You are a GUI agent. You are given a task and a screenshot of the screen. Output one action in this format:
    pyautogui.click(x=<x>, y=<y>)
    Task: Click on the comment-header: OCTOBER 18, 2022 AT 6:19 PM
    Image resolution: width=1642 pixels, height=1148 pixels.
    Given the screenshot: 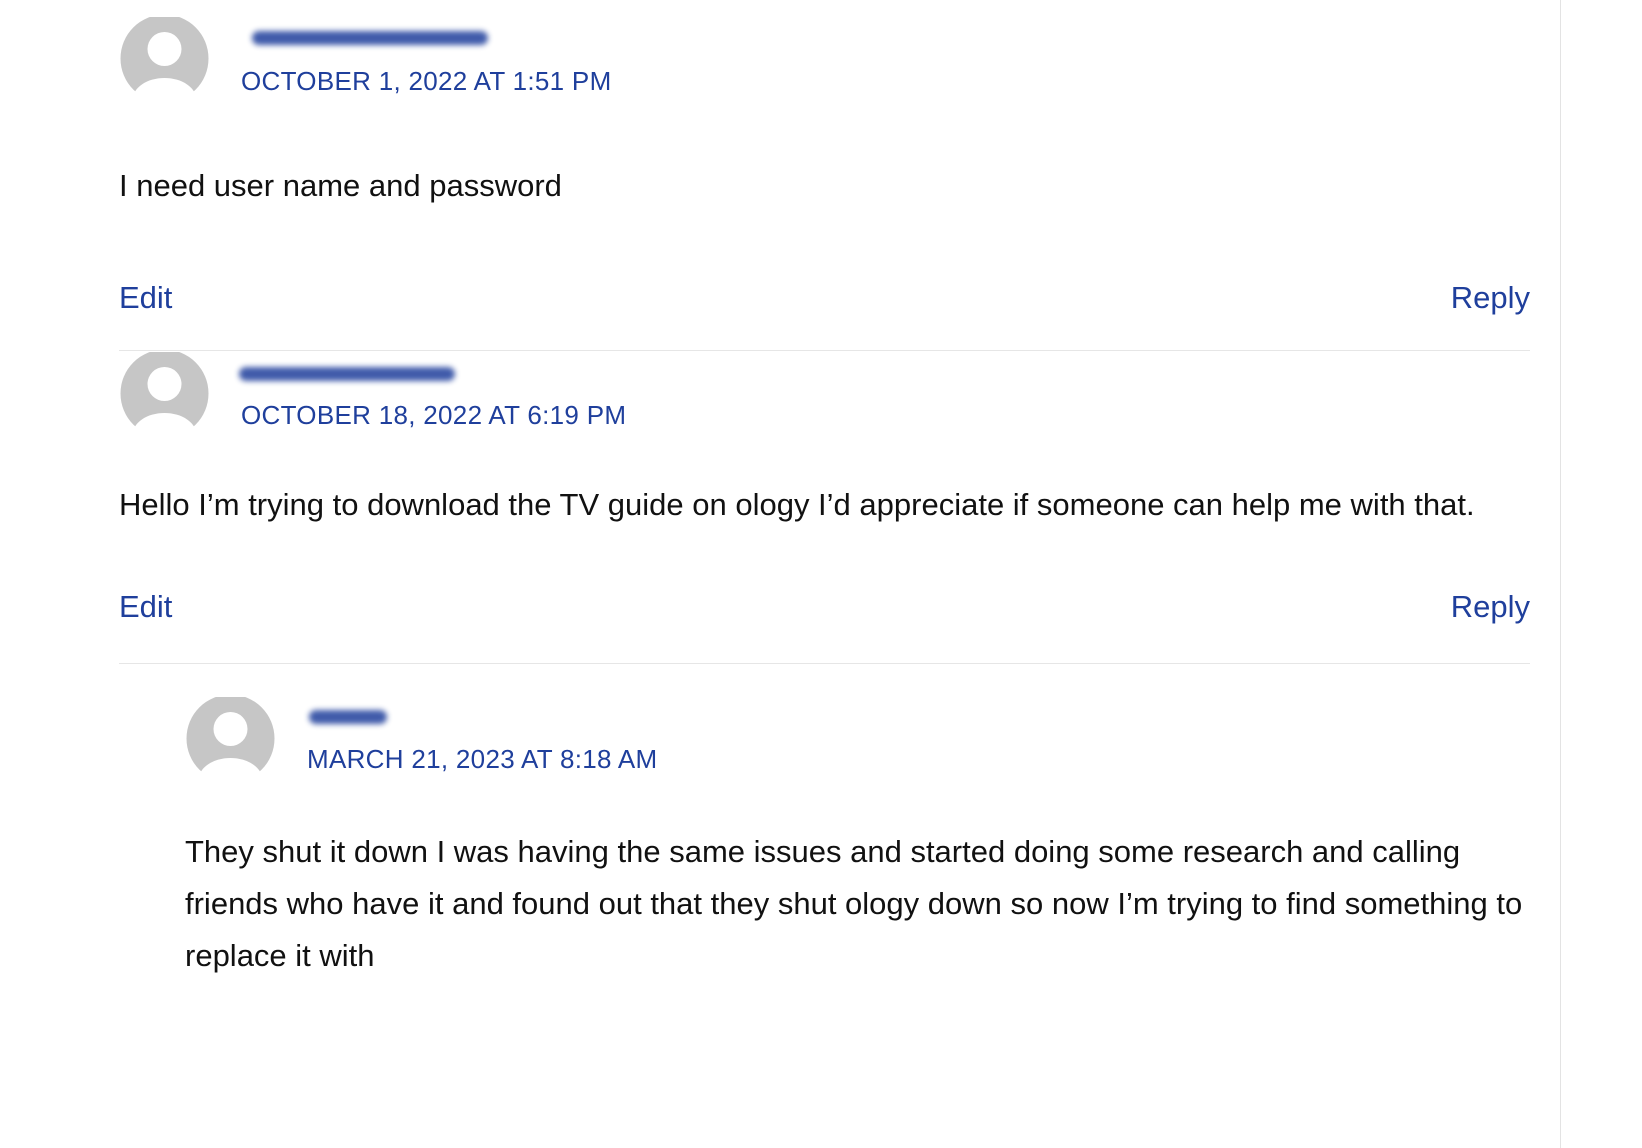 What is the action you would take?
    pyautogui.click(x=824, y=389)
    